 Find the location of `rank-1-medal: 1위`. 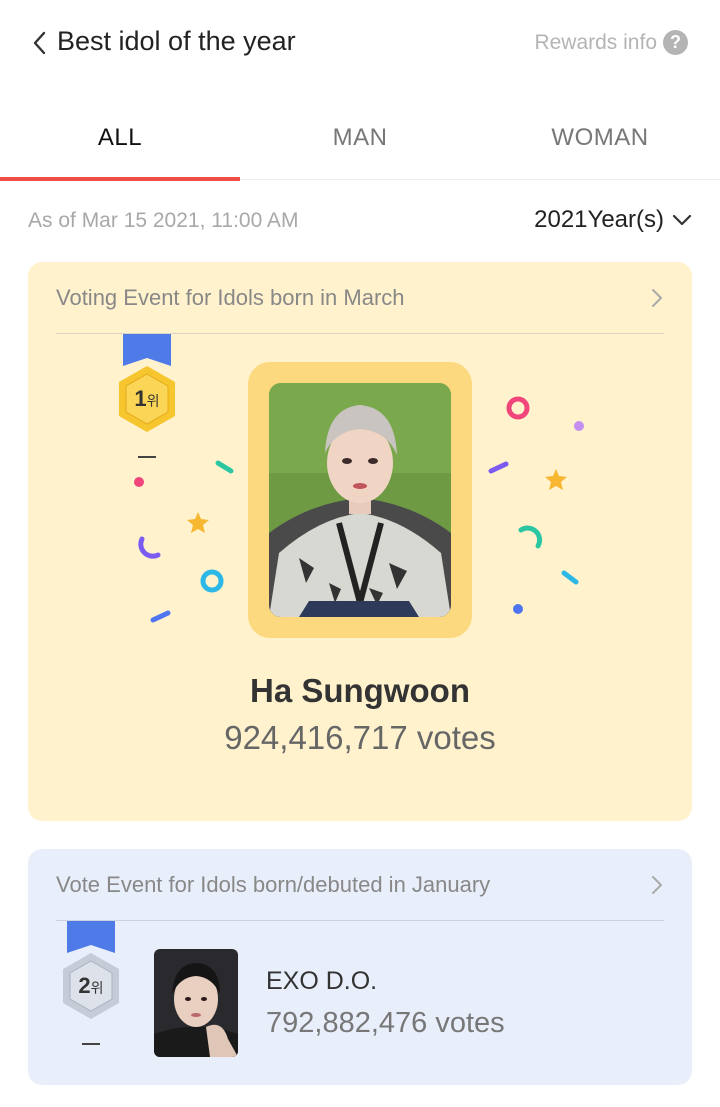

rank-1-medal: 1위 is located at coordinates (147, 399).